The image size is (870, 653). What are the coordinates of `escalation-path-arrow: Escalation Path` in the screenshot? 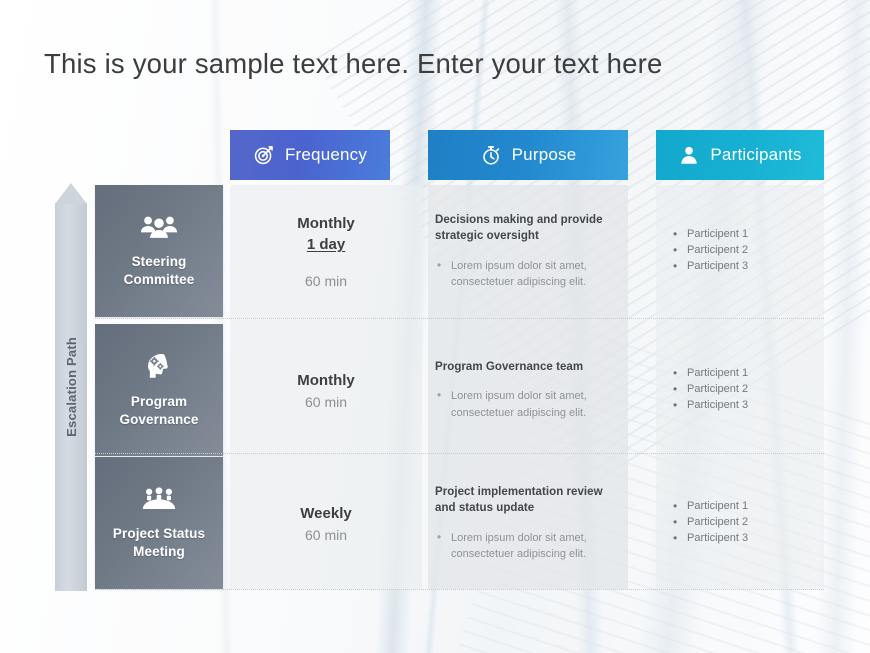 It's located at (71, 387).